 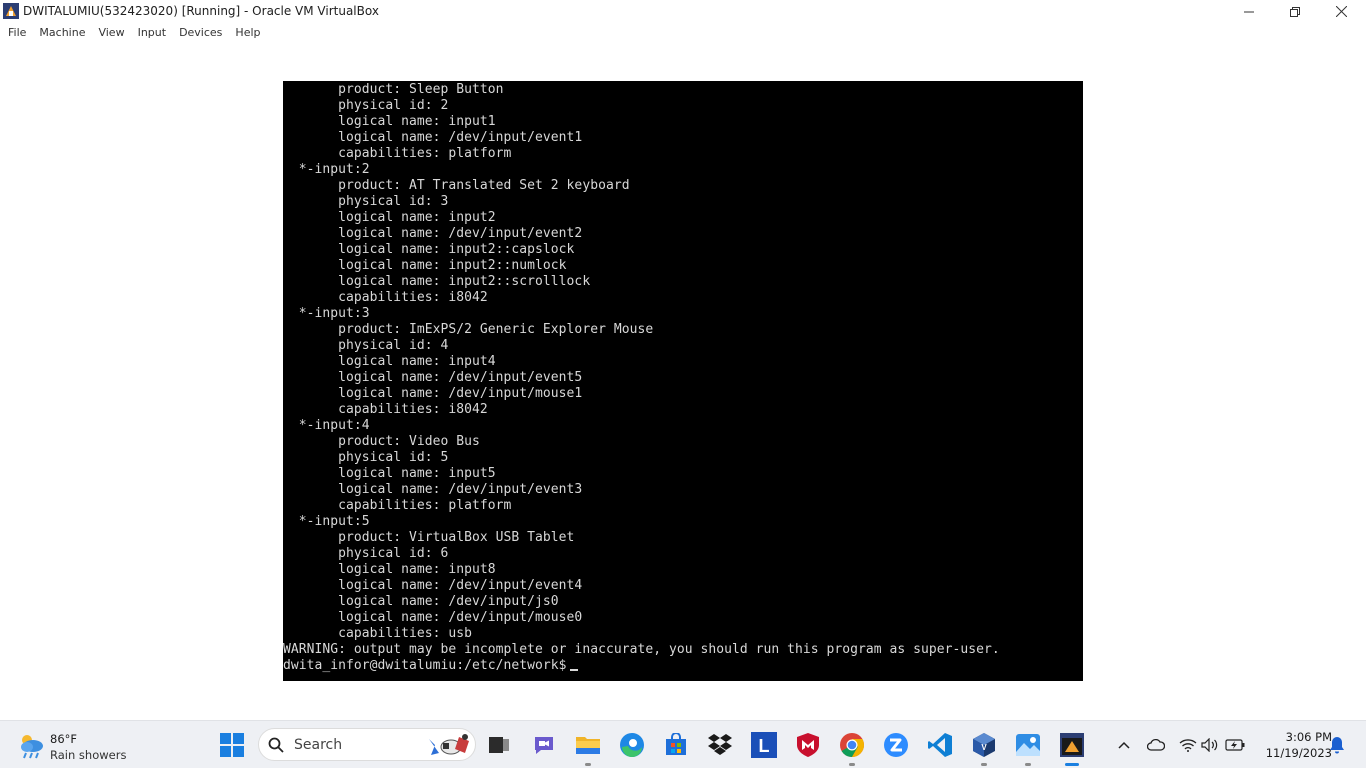 I want to click on vscode-icon, so click(x=940, y=745).